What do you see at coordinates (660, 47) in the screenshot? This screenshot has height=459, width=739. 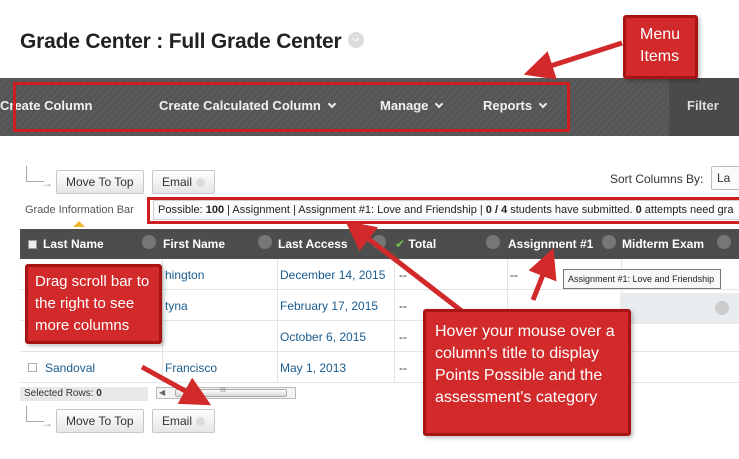 I see `callout-menu-items: Menu Items` at bounding box center [660, 47].